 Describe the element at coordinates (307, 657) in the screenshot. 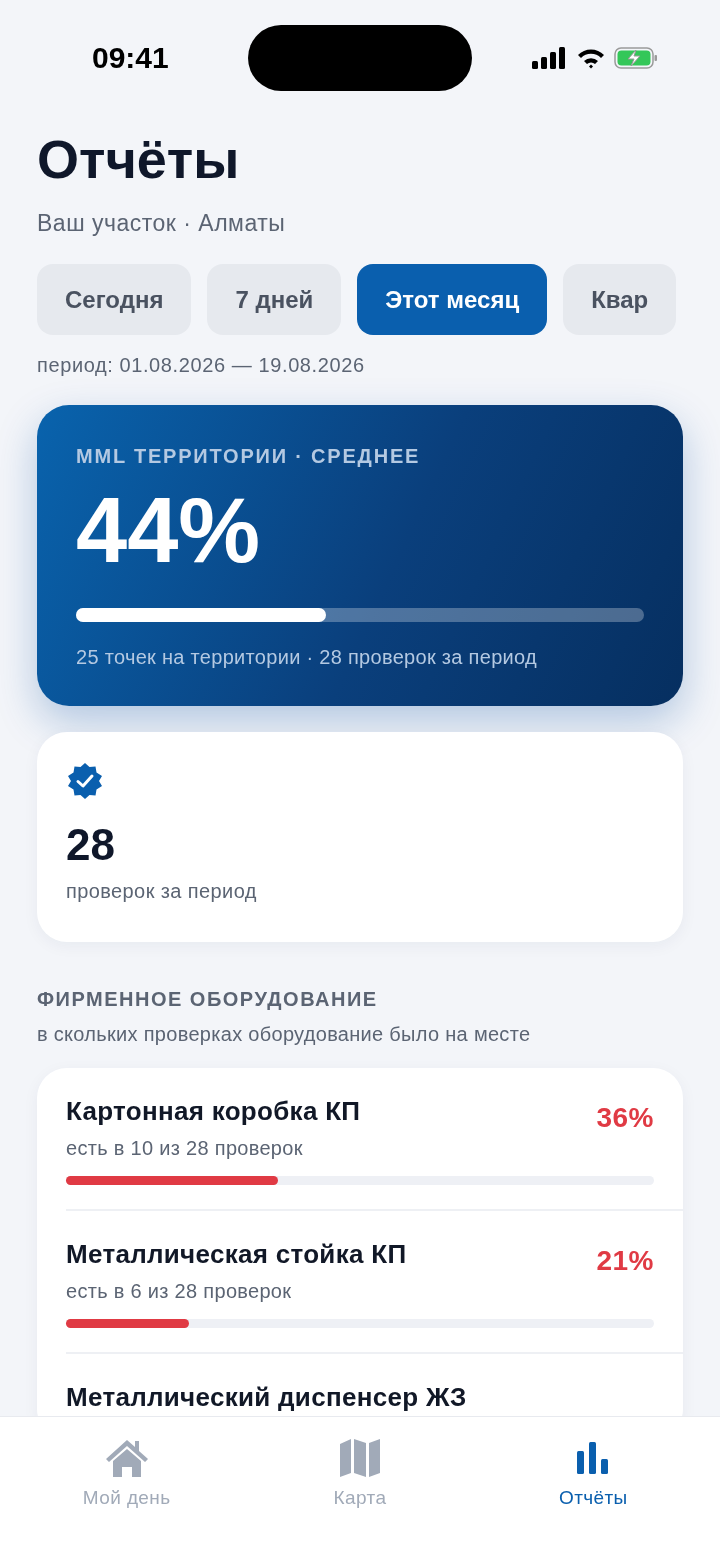

I see `summary-caption: 25 точек на территории · 28 проверок за период` at that location.